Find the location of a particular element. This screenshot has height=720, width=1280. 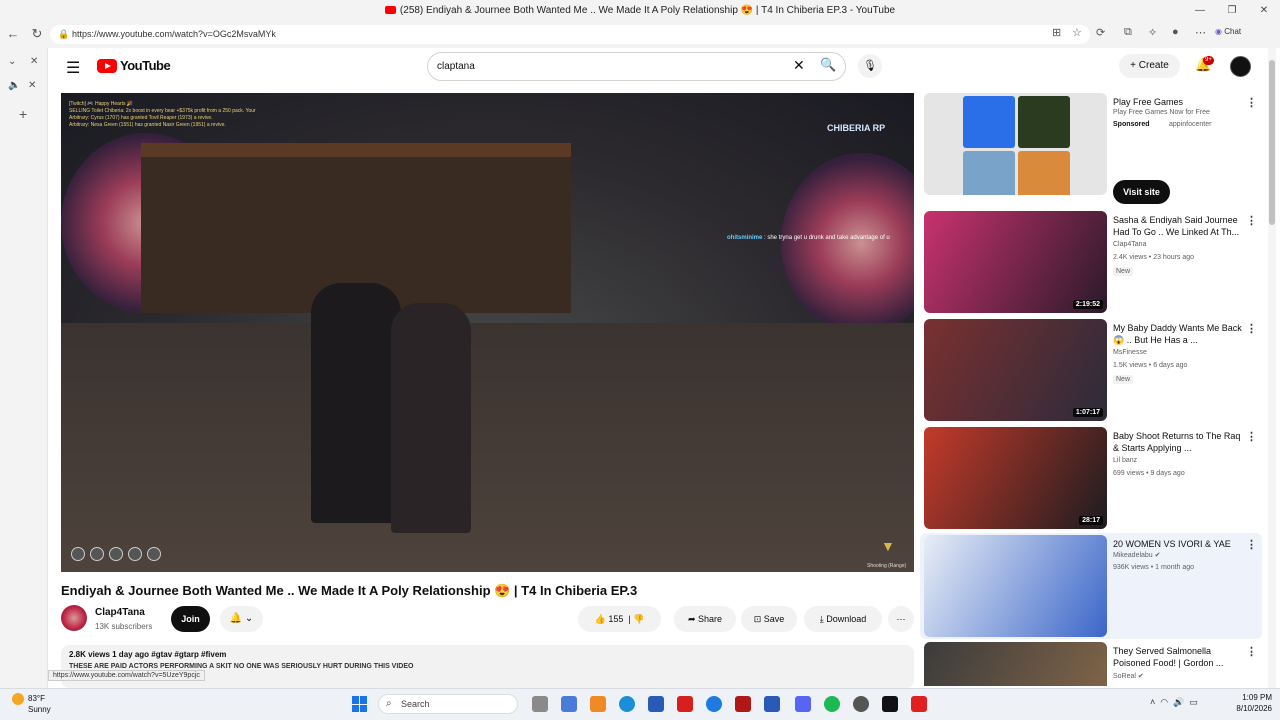

taskbar-clock: 1:09 PM 8/10/2026 is located at coordinates (1249, 703).